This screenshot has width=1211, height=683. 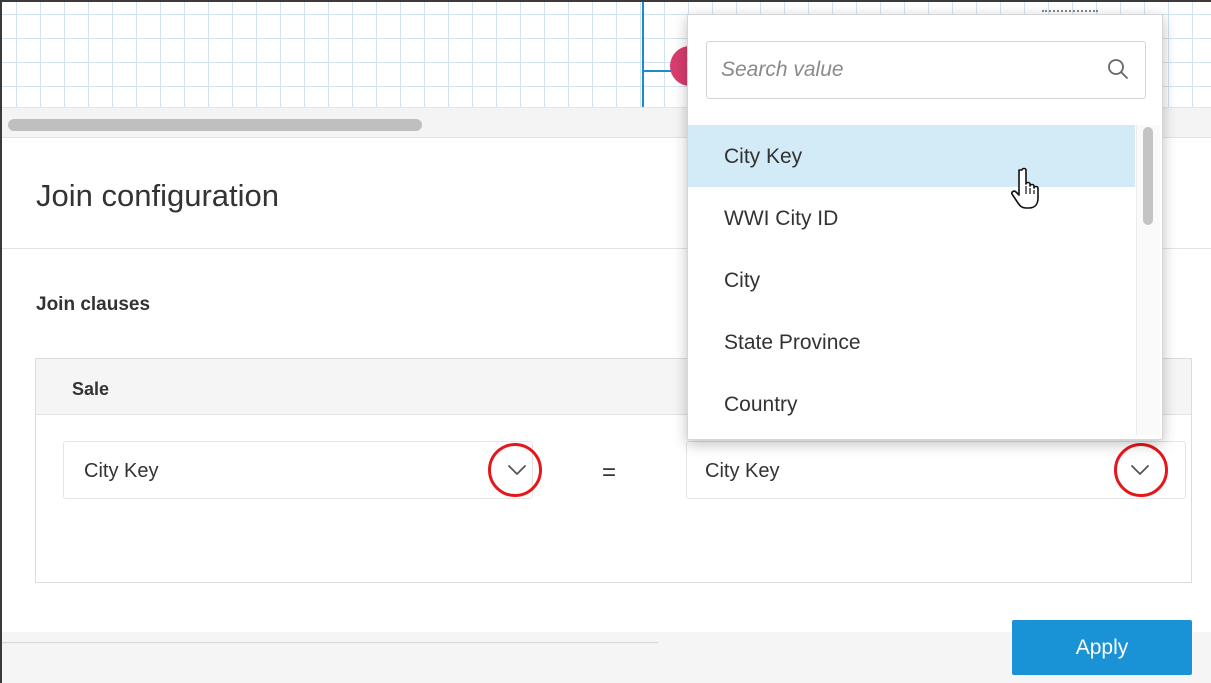 I want to click on page-title: Join configuration, so click(x=157, y=195).